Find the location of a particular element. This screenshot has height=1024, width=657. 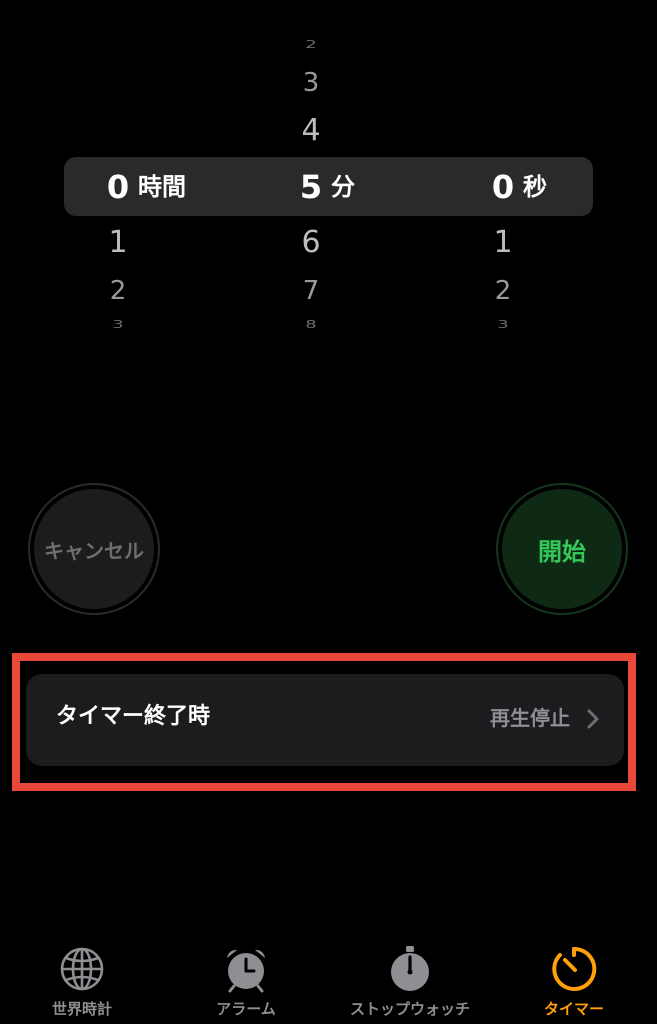

tab-alarm-label: アラーム is located at coordinates (246, 1009).